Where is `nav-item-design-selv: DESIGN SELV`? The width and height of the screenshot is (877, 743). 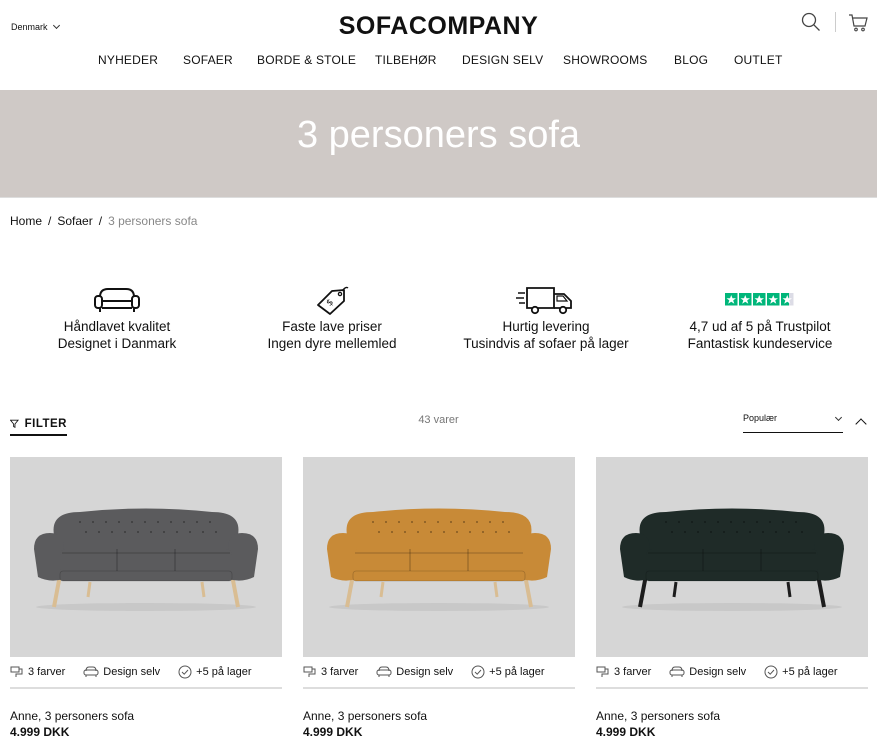
nav-item-design-selv: DESIGN SELV is located at coordinates (502, 60).